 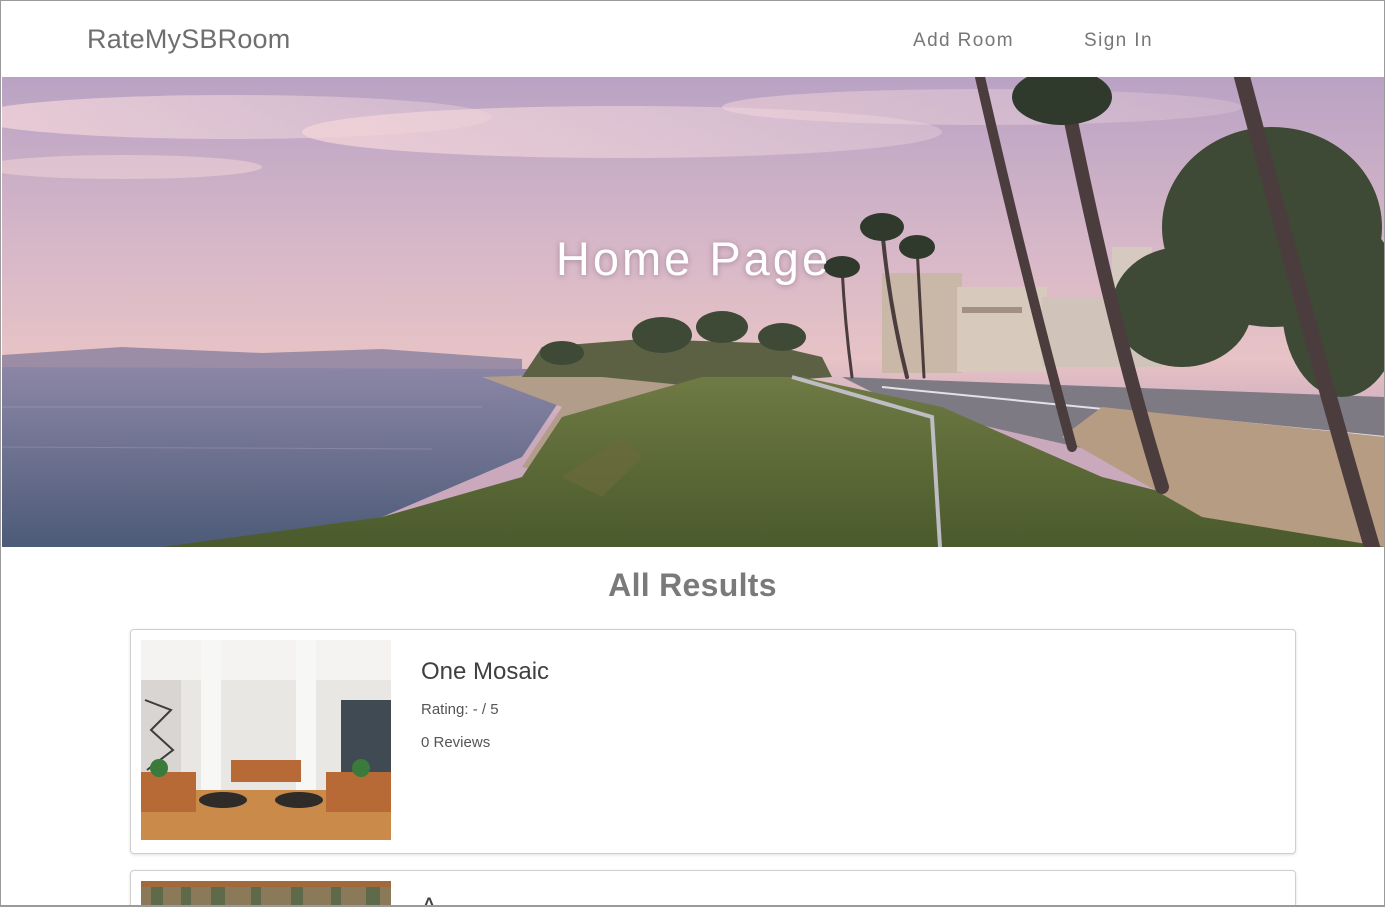 What do you see at coordinates (460, 709) in the screenshot?
I see `room-rating: Rating: - / 5` at bounding box center [460, 709].